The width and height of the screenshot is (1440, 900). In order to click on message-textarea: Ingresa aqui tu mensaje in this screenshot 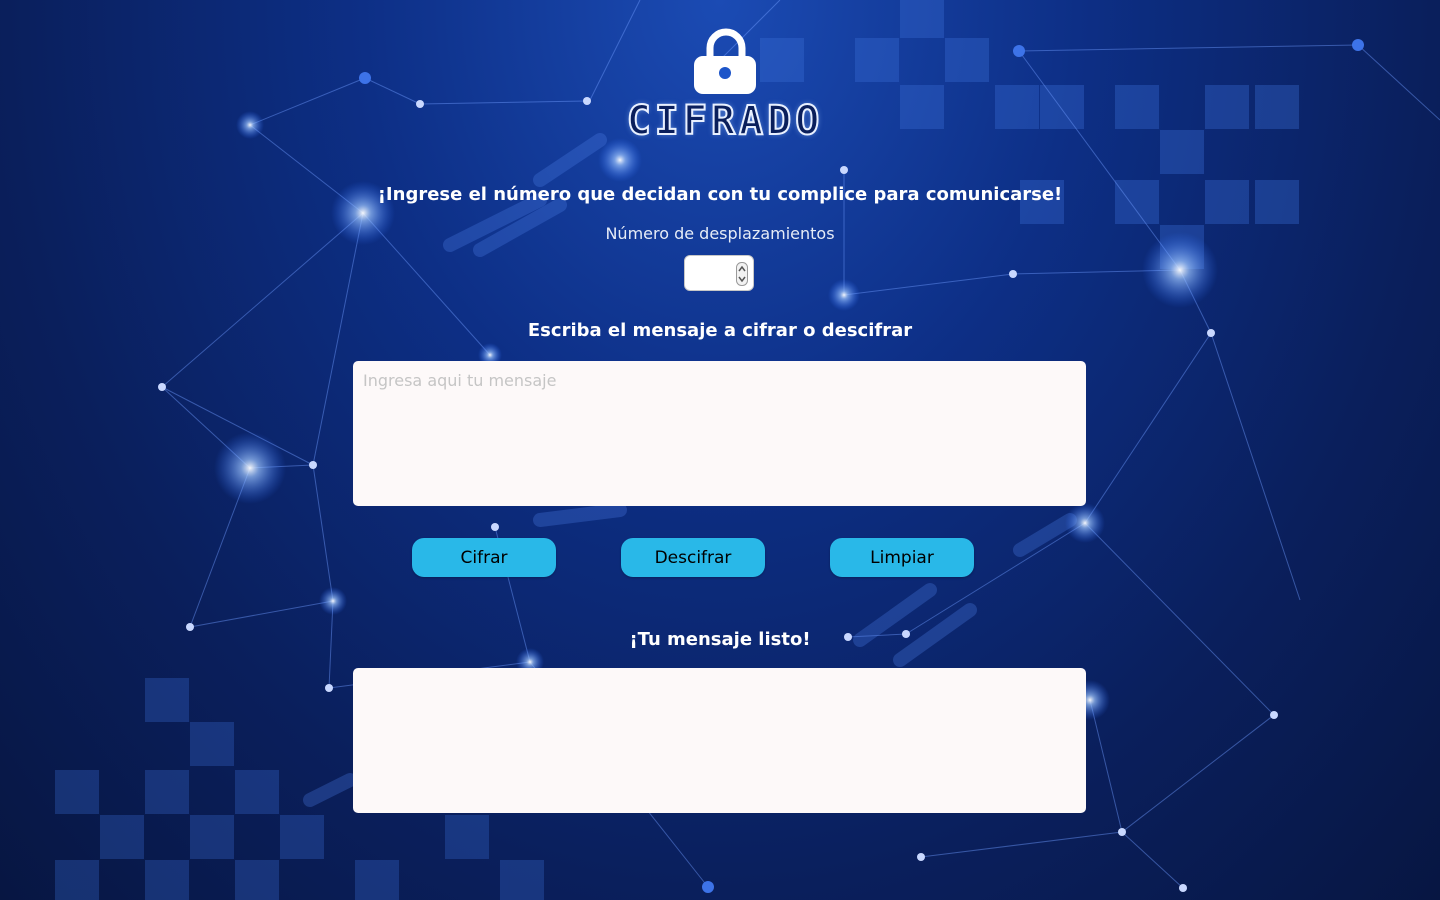, I will do `click(719, 433)`.